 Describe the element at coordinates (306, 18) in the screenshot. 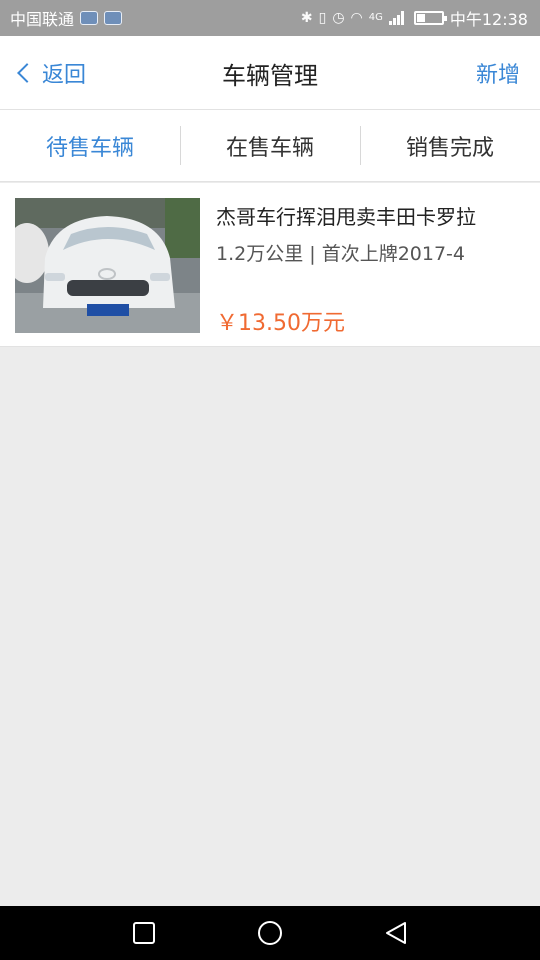

I see `bluetooth-icon: ✱` at that location.